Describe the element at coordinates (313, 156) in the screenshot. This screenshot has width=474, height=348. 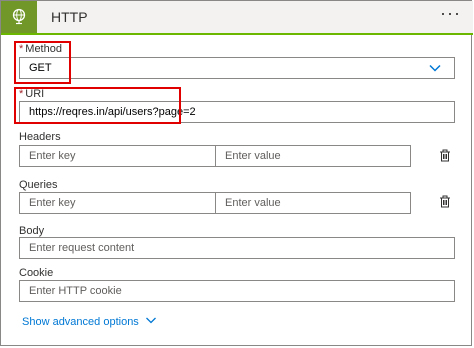
I see `header-value-input: Enter value` at that location.